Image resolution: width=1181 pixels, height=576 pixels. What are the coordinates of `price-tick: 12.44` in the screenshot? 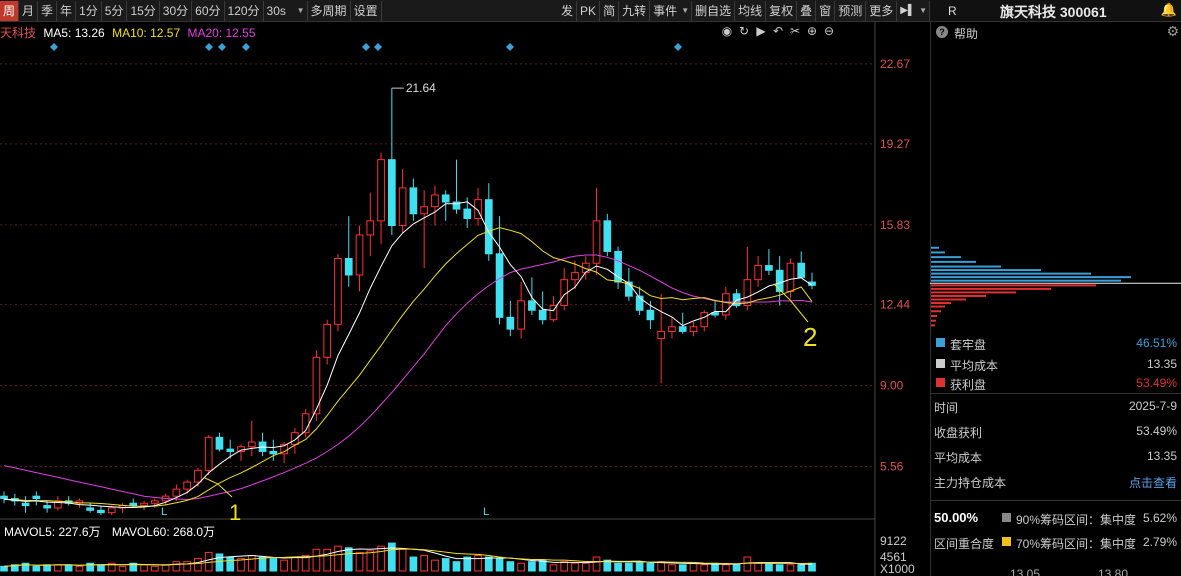 It's located at (895, 305).